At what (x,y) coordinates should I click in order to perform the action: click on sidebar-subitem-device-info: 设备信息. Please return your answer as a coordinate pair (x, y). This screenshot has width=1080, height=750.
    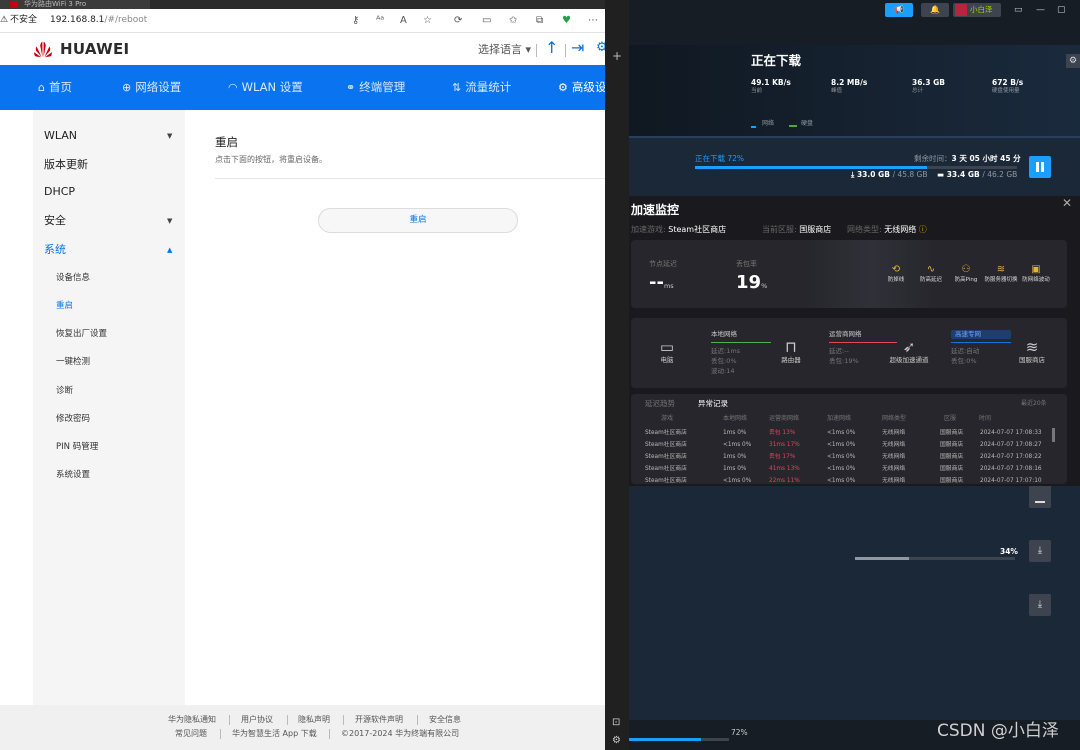
    Looking at the image, I should click on (73, 278).